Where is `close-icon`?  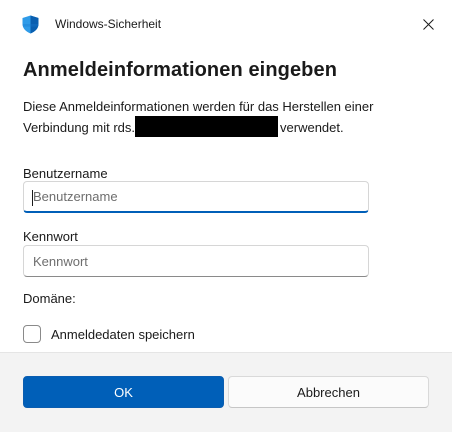
close-icon is located at coordinates (428, 24).